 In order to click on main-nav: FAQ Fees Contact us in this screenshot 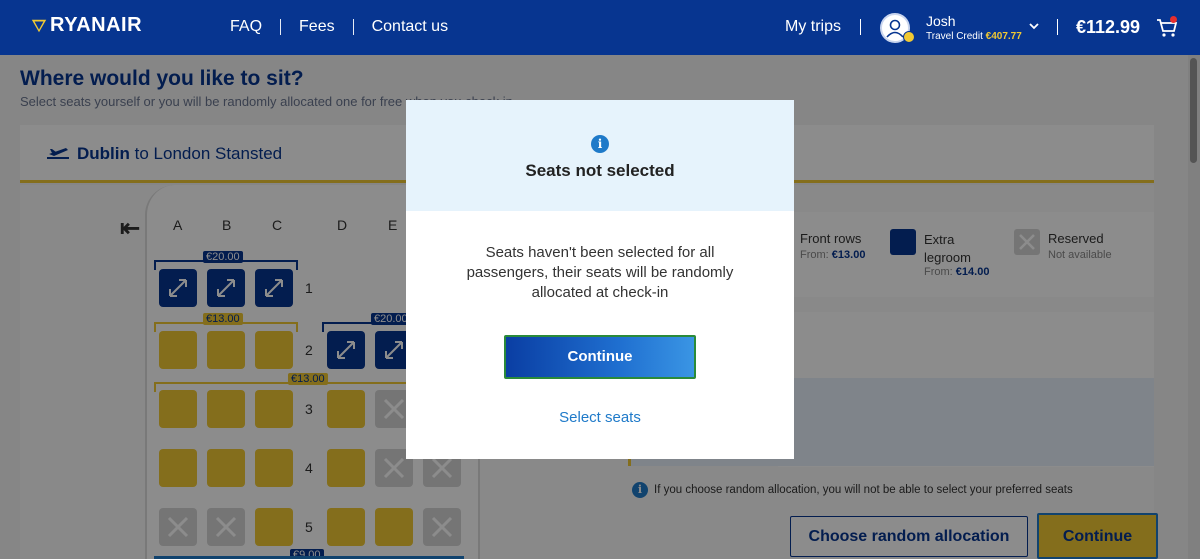, I will do `click(339, 27)`.